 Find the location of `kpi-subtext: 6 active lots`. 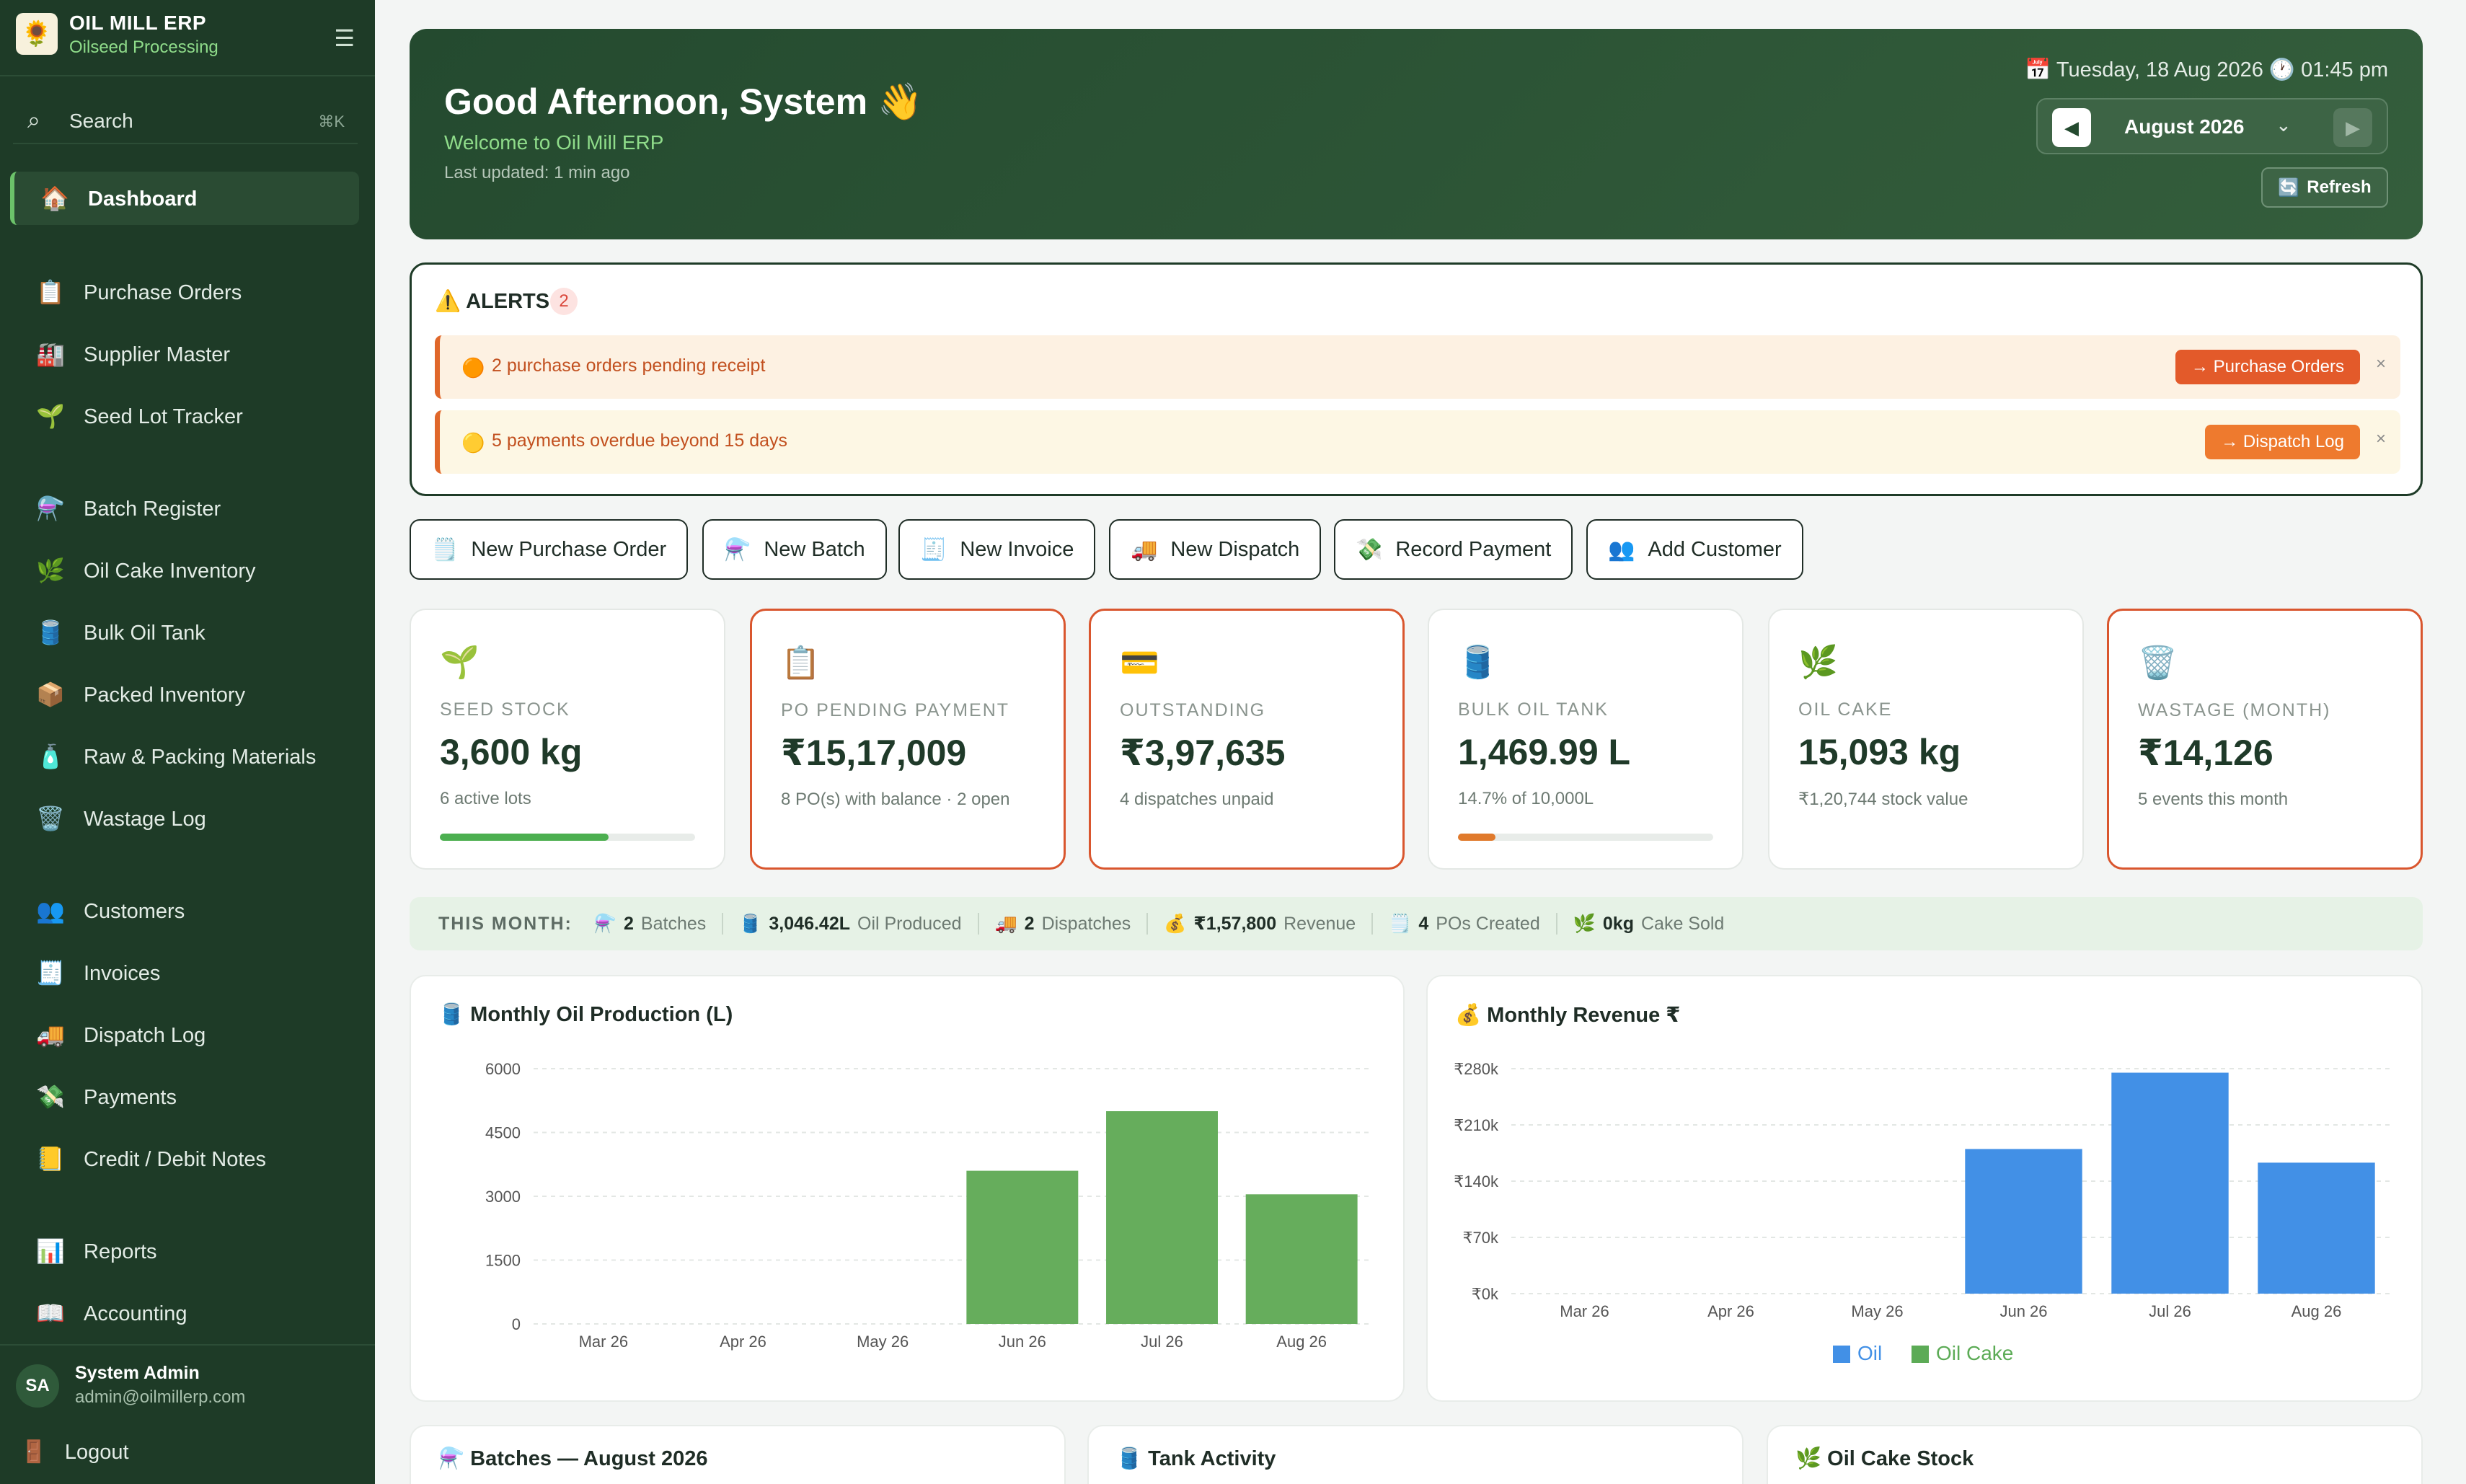

kpi-subtext: 6 active lots is located at coordinates (486, 798).